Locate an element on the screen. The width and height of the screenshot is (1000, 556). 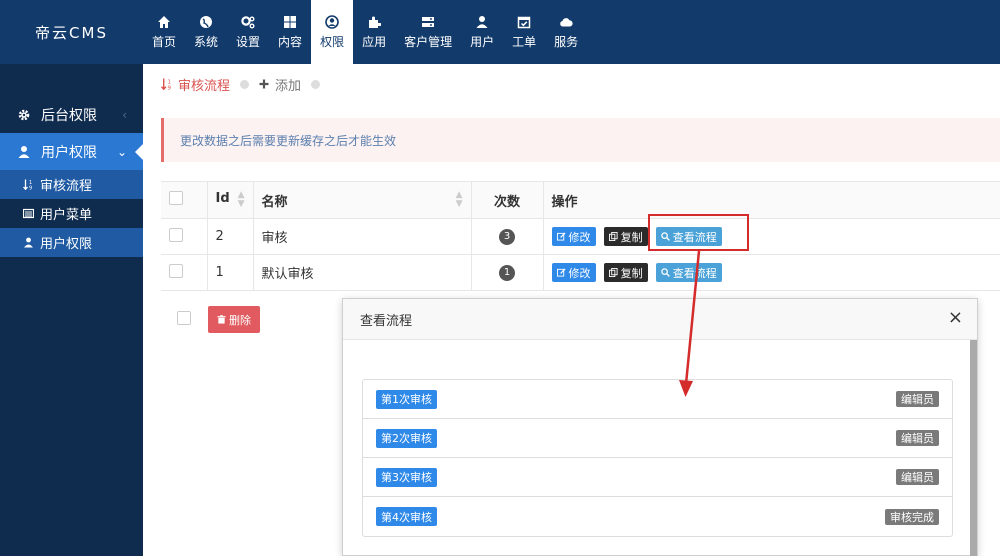
sidebar-item-label: 用户菜单 is located at coordinates (66, 215).